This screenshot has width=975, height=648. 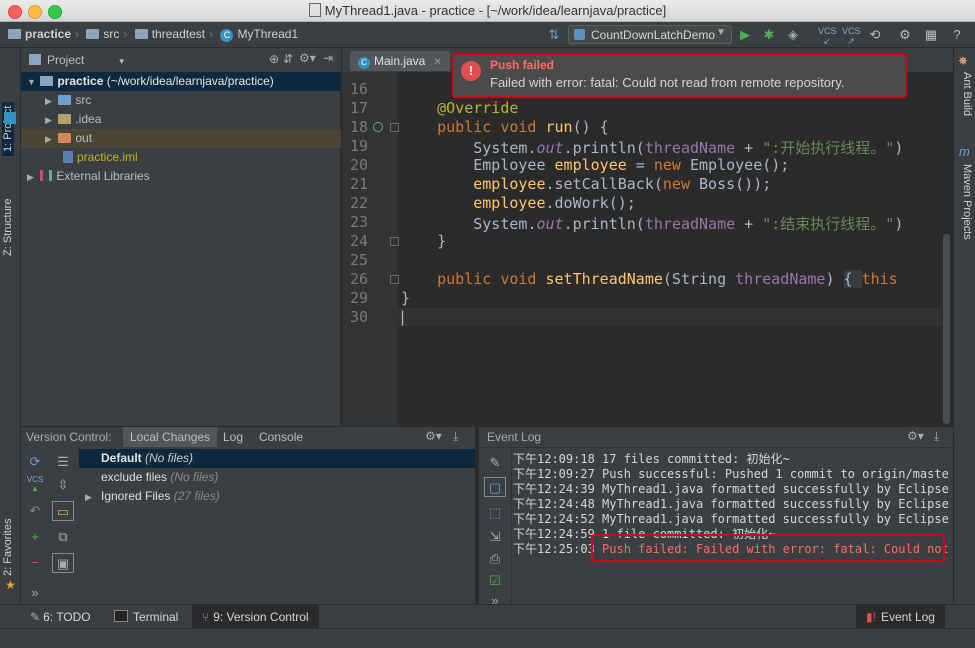 I want to click on remove-icon: −, so click(x=35, y=563).